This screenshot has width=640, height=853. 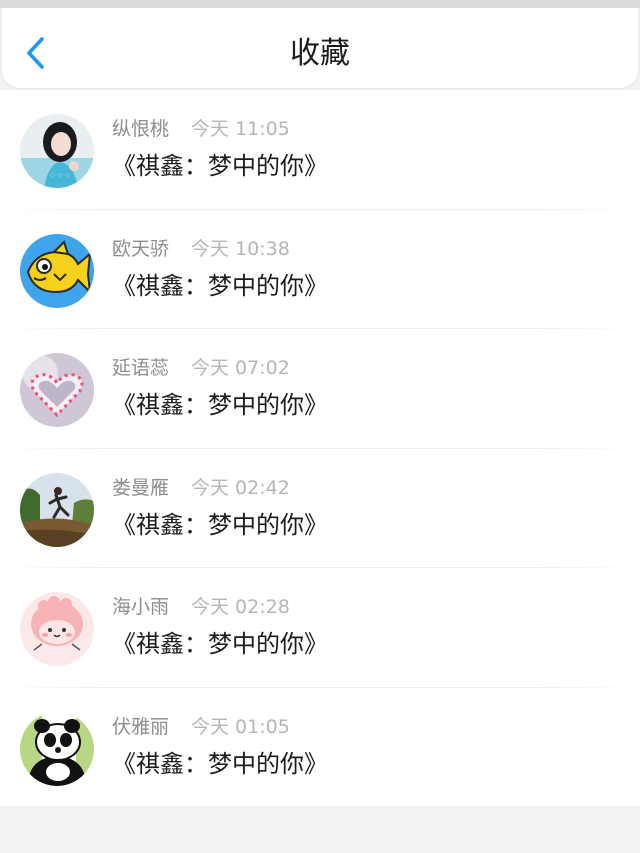 What do you see at coordinates (141, 129) in the screenshot?
I see `user-name: 纵恨桃` at bounding box center [141, 129].